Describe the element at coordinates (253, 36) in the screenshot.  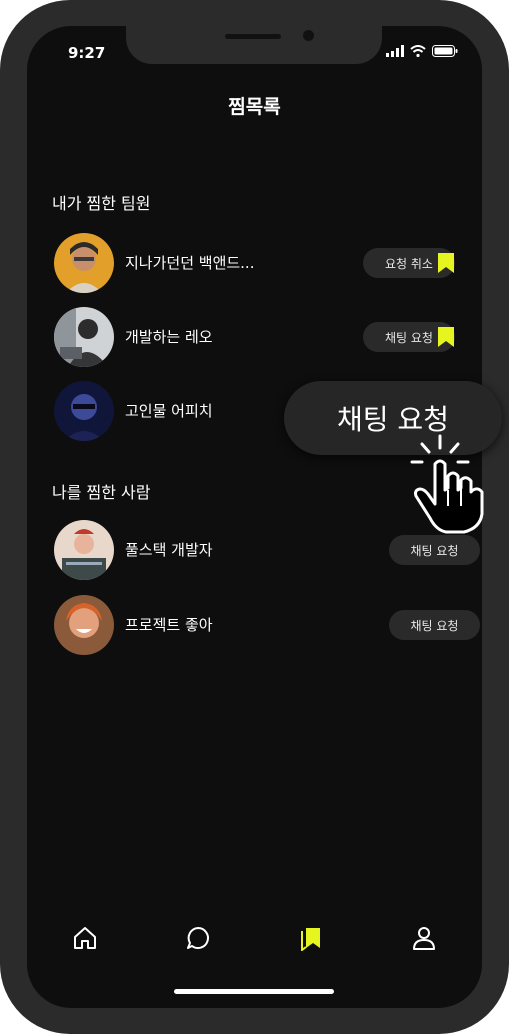
I see `speaker` at that location.